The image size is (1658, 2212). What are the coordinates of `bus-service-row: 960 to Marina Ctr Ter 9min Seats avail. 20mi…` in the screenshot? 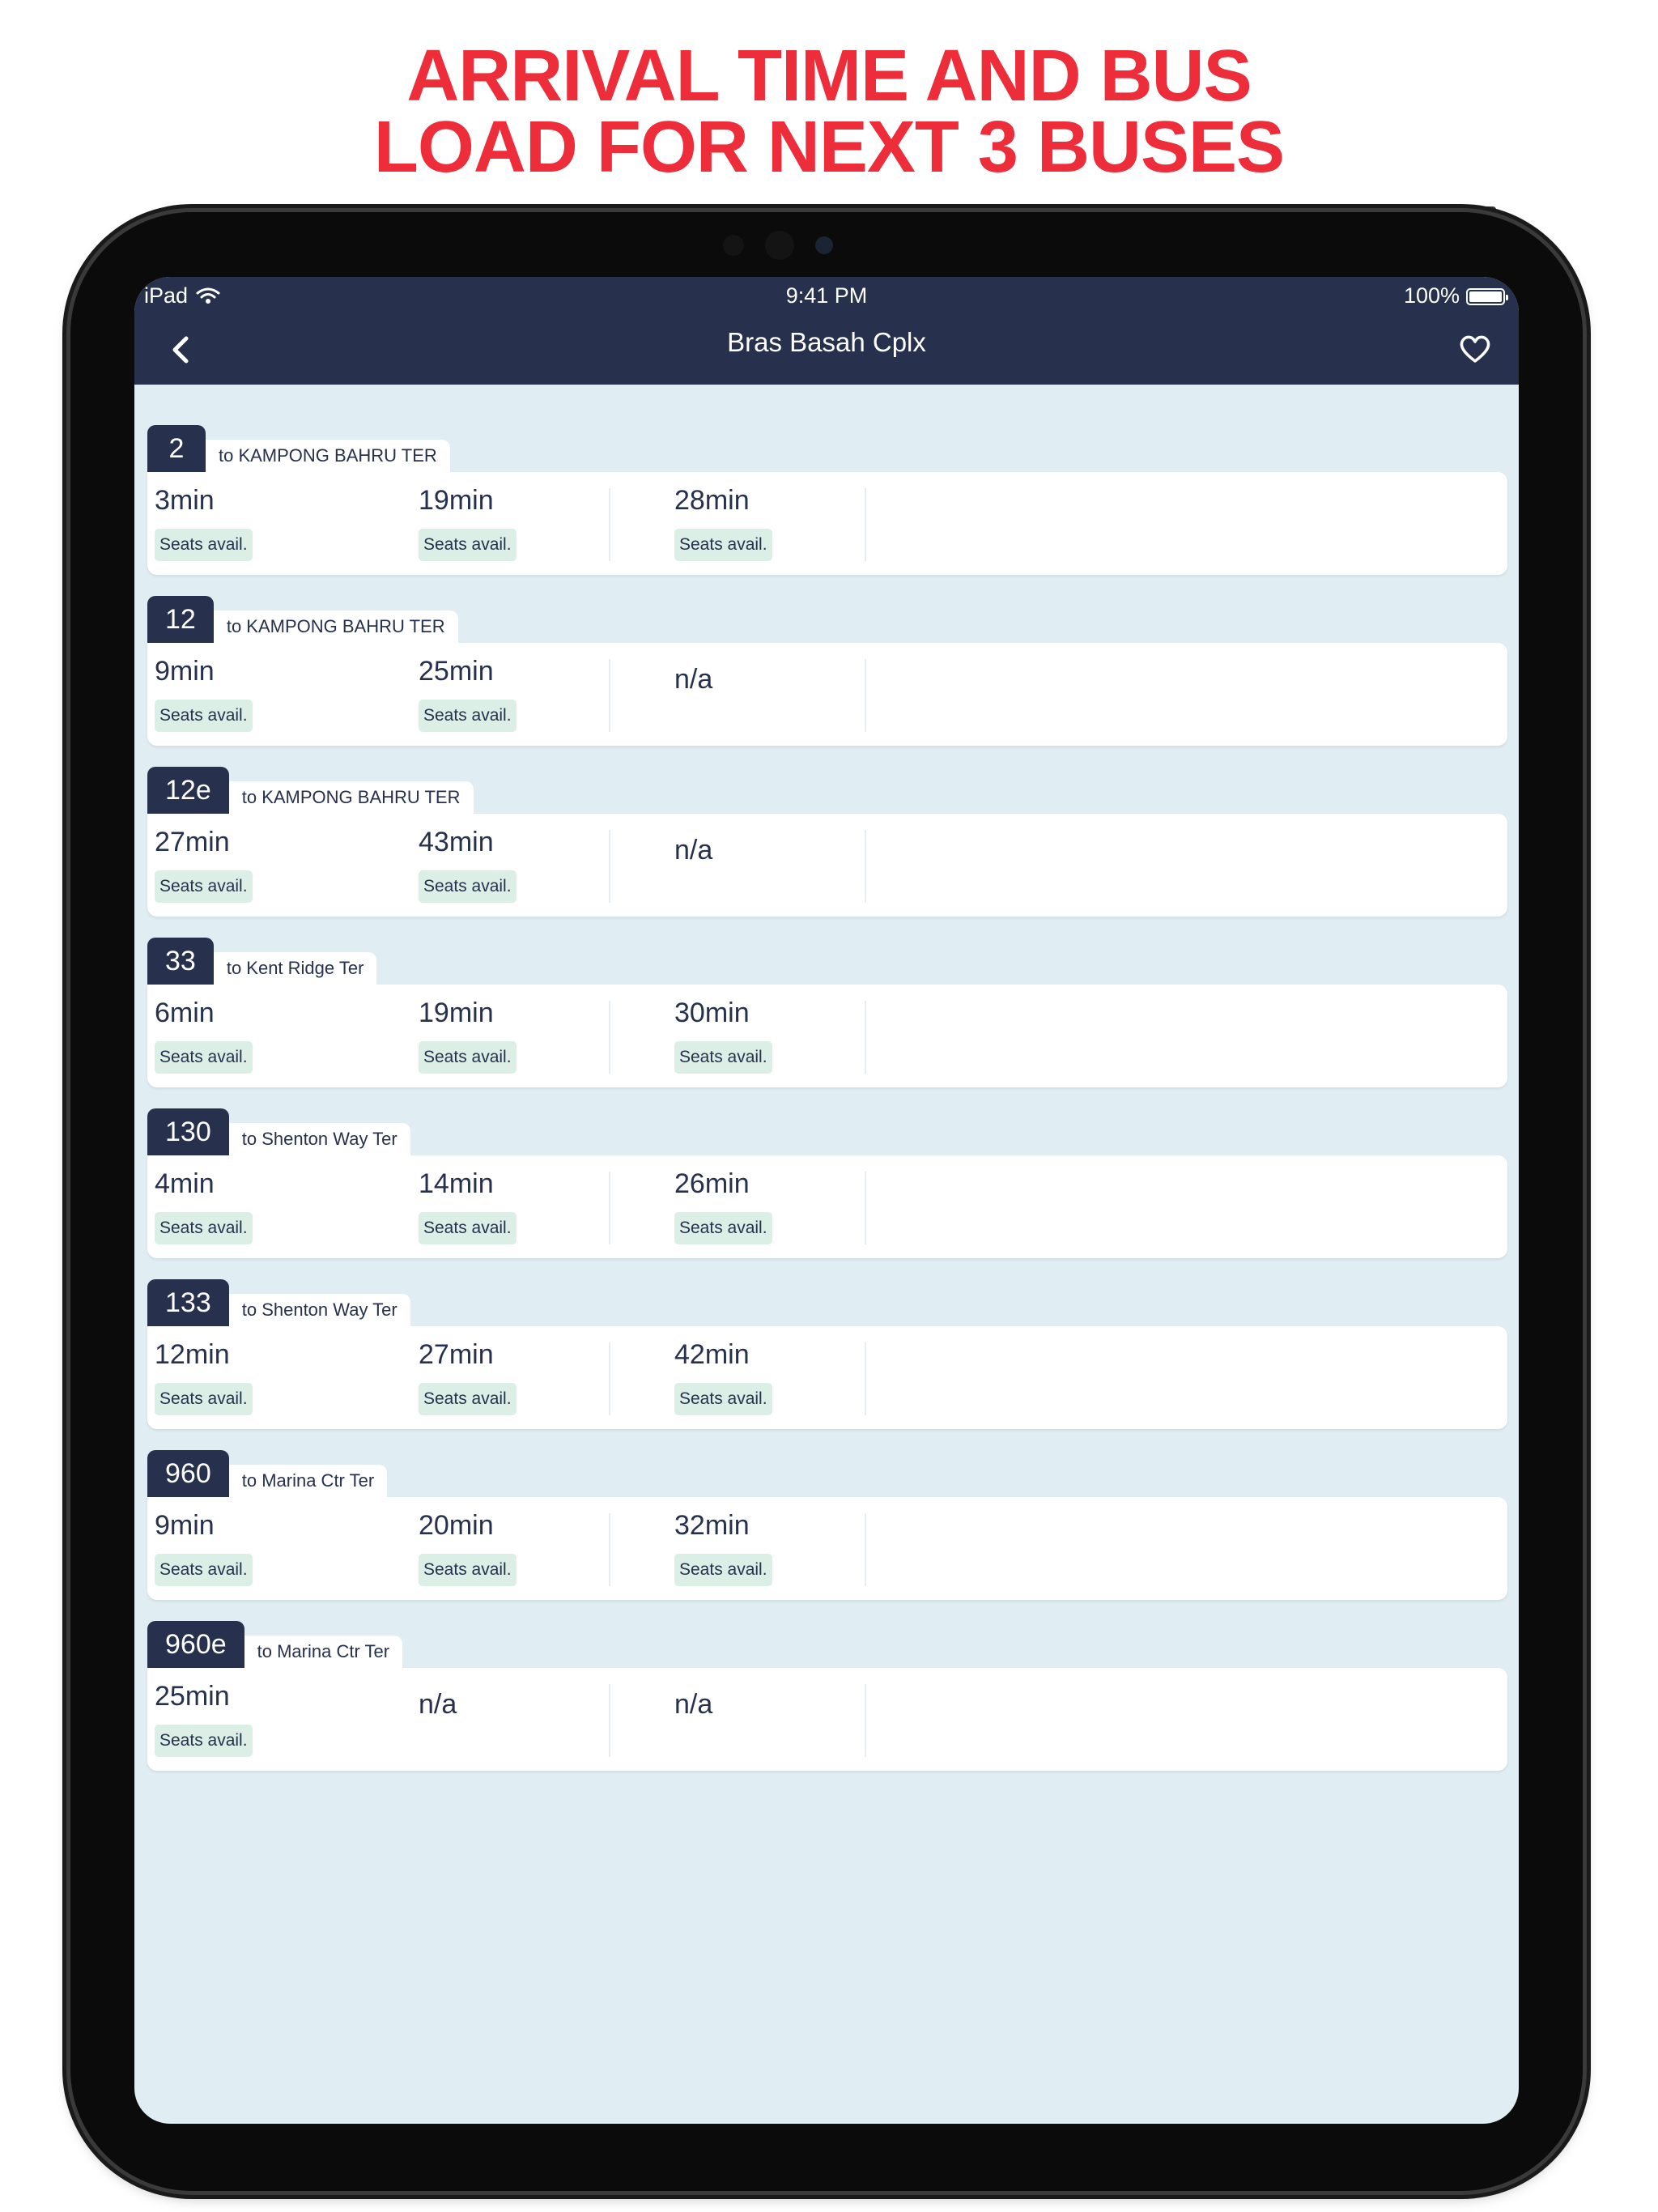 It's located at (827, 1536).